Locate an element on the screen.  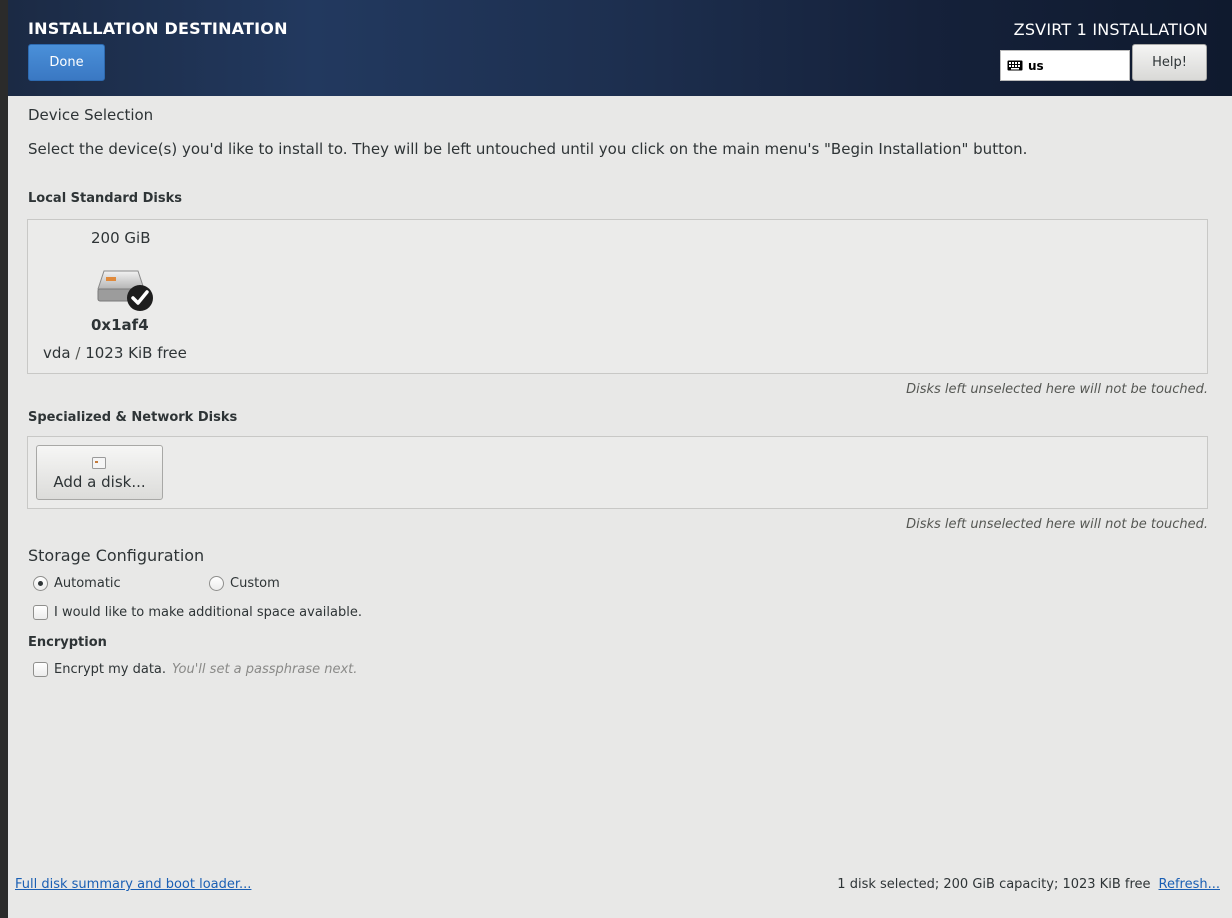
disk-item-vda: 200 GiB 0x1af4 vda / 1023 KiB free is located at coordinates (128, 295).